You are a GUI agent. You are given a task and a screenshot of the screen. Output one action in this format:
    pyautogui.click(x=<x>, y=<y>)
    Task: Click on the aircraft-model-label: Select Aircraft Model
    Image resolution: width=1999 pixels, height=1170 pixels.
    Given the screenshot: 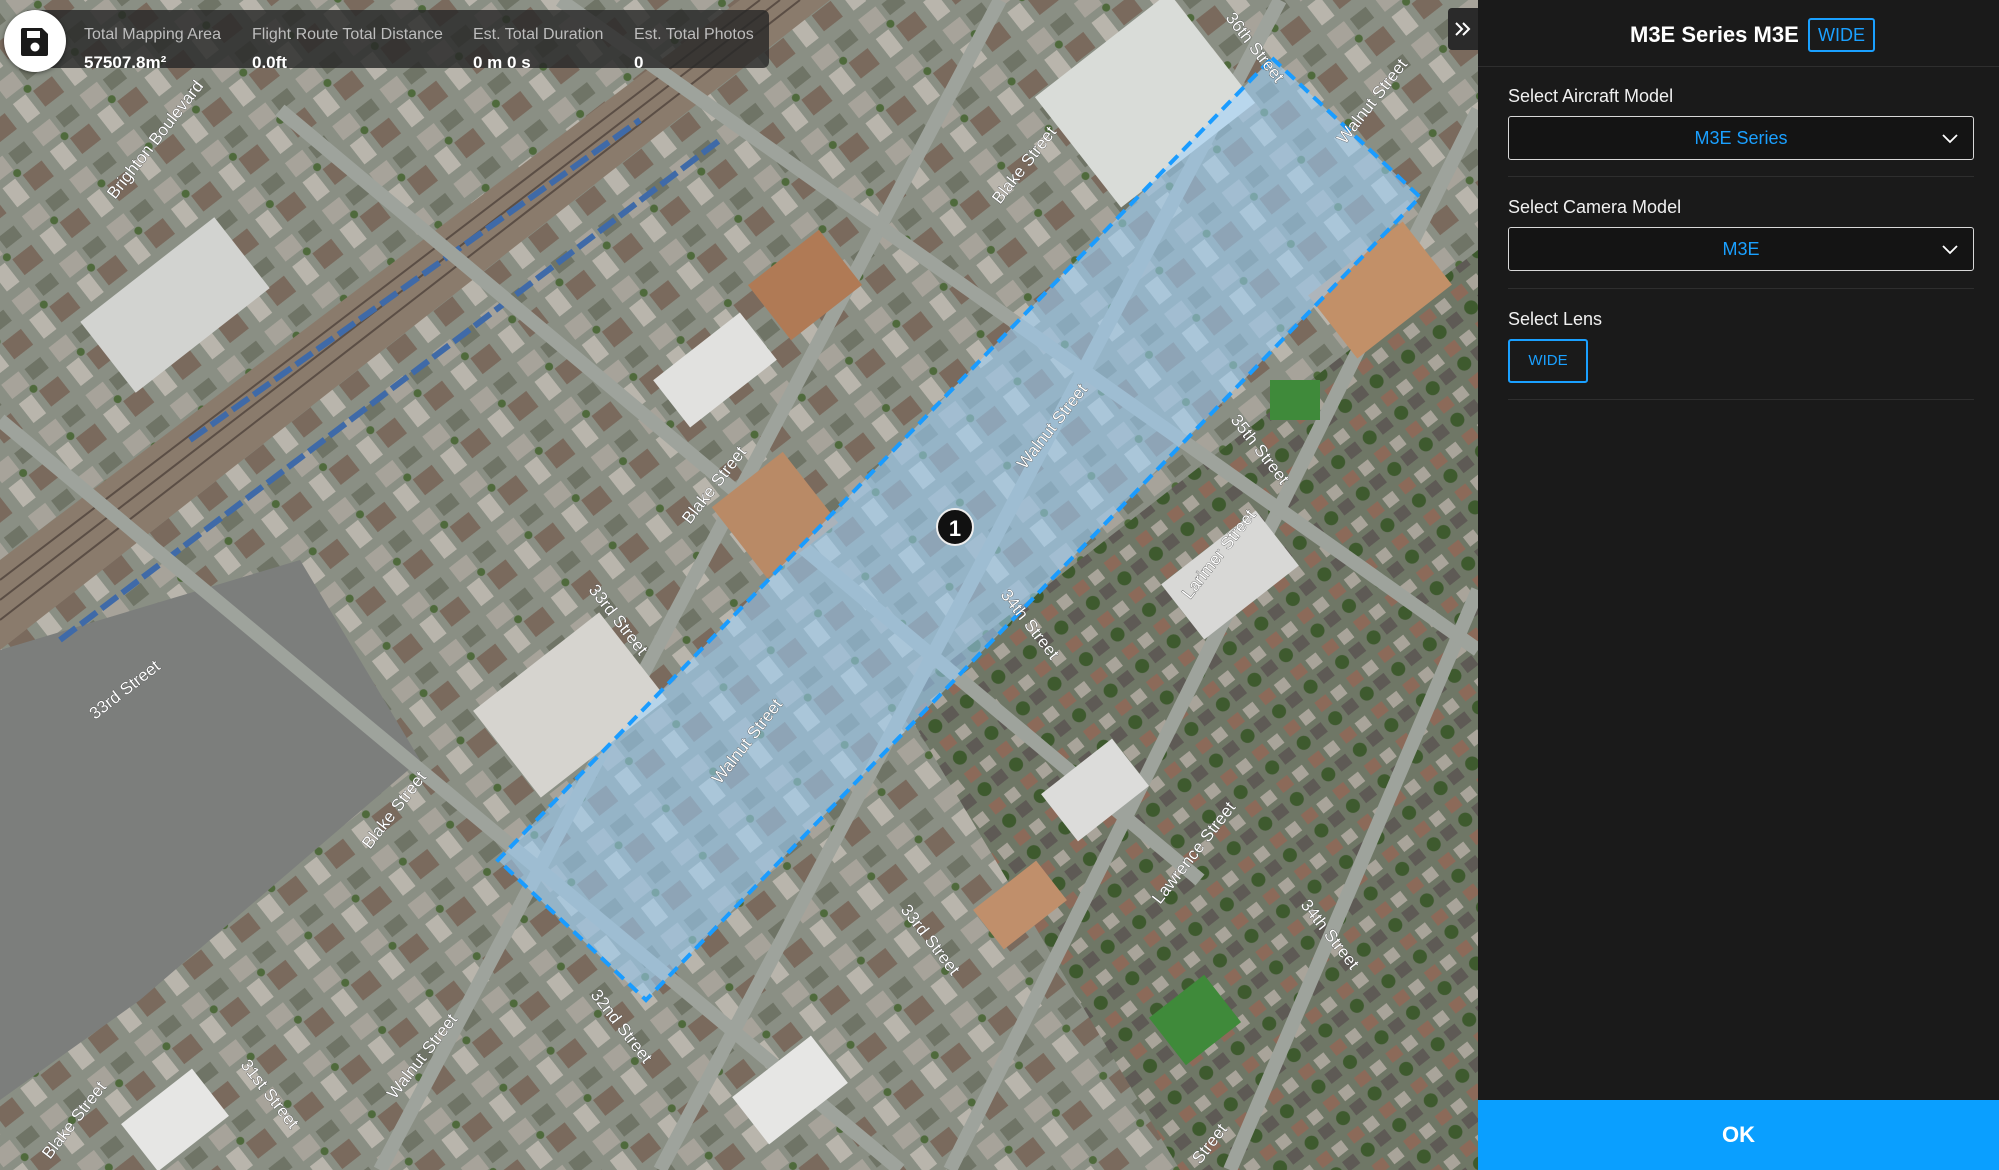 What is the action you would take?
    pyautogui.click(x=1591, y=96)
    